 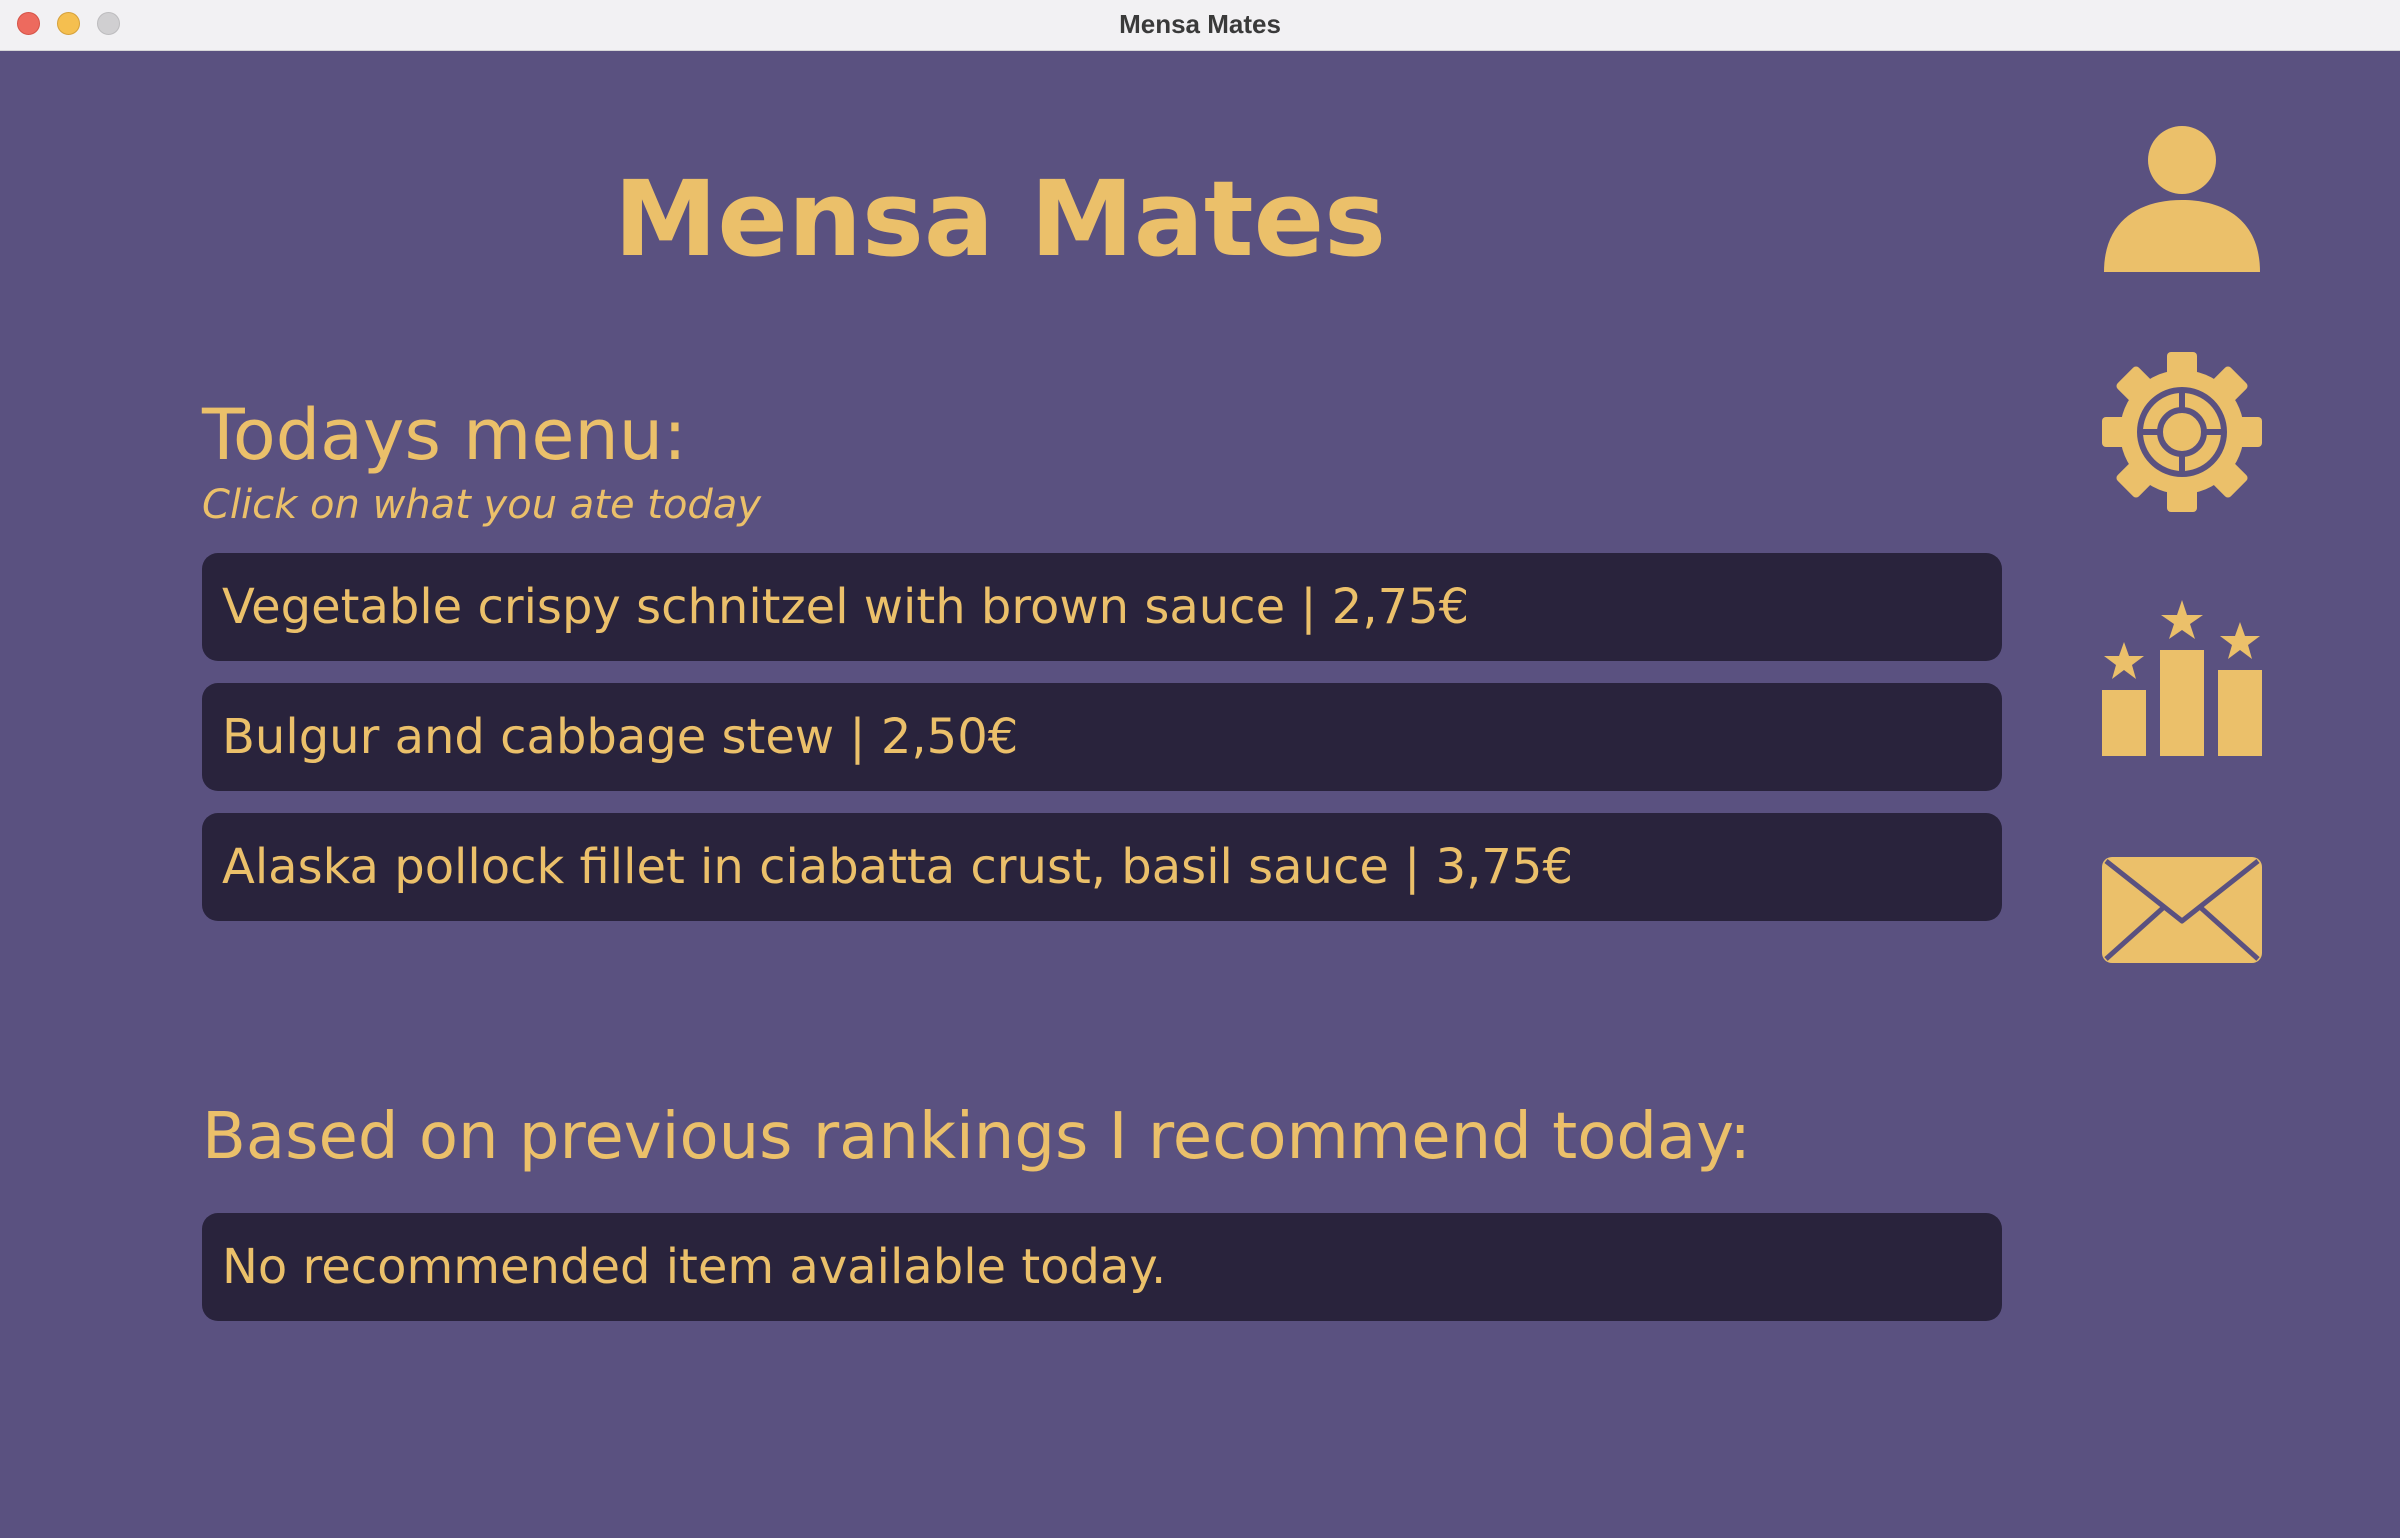 I want to click on ranking-podium-icon, so click(x=2182, y=678).